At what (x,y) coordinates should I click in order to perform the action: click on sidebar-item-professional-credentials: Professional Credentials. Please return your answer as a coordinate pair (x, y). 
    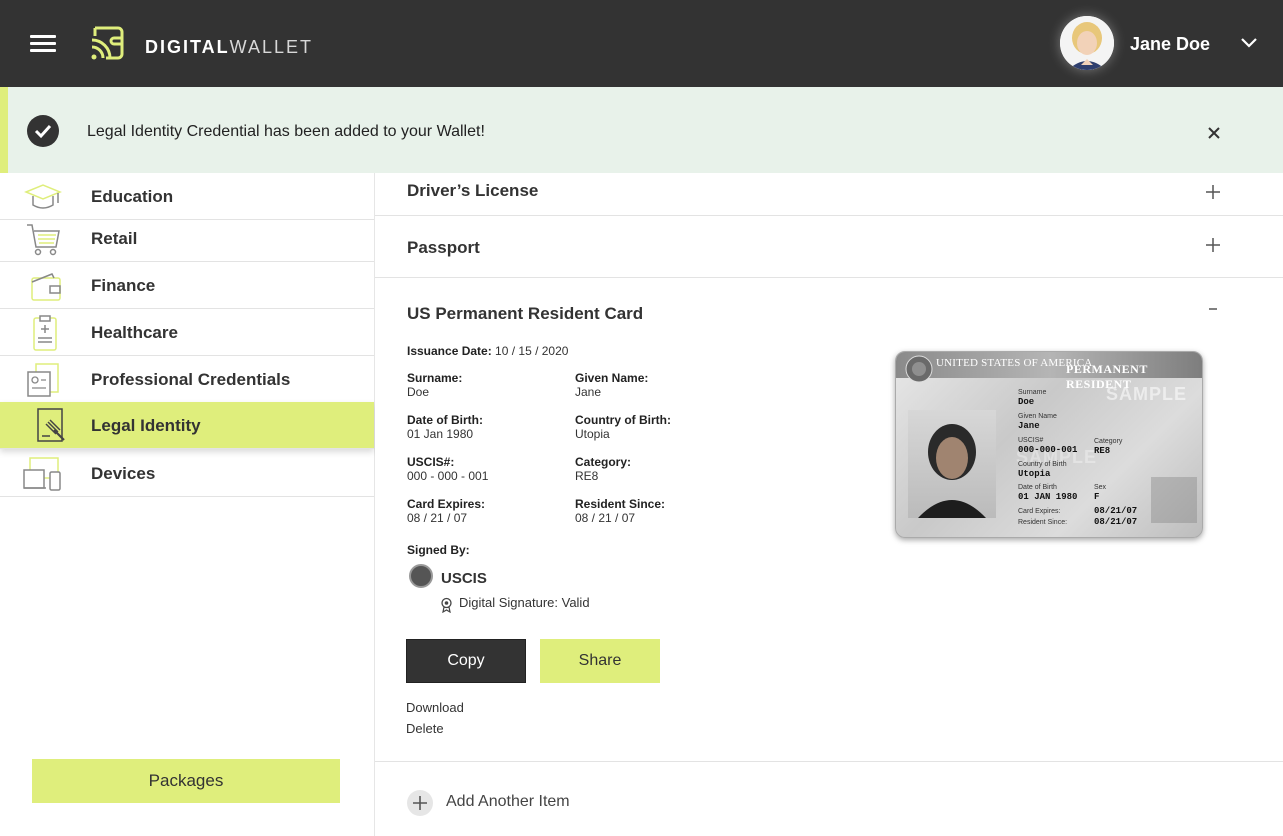
    Looking at the image, I should click on (187, 379).